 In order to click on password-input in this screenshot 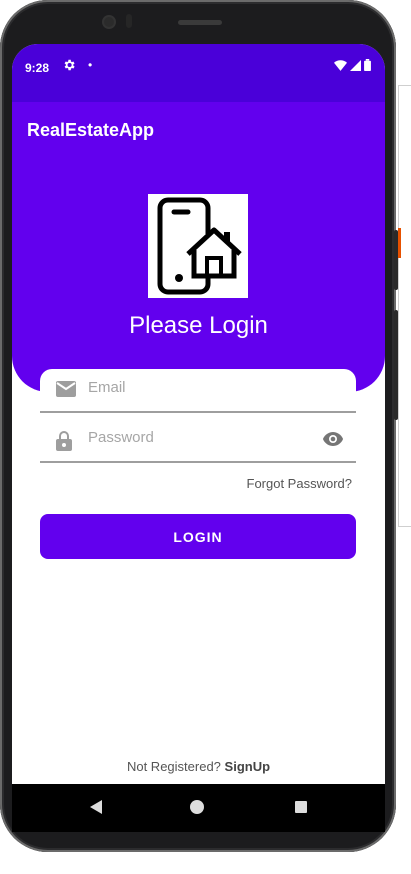, I will do `click(198, 437)`.